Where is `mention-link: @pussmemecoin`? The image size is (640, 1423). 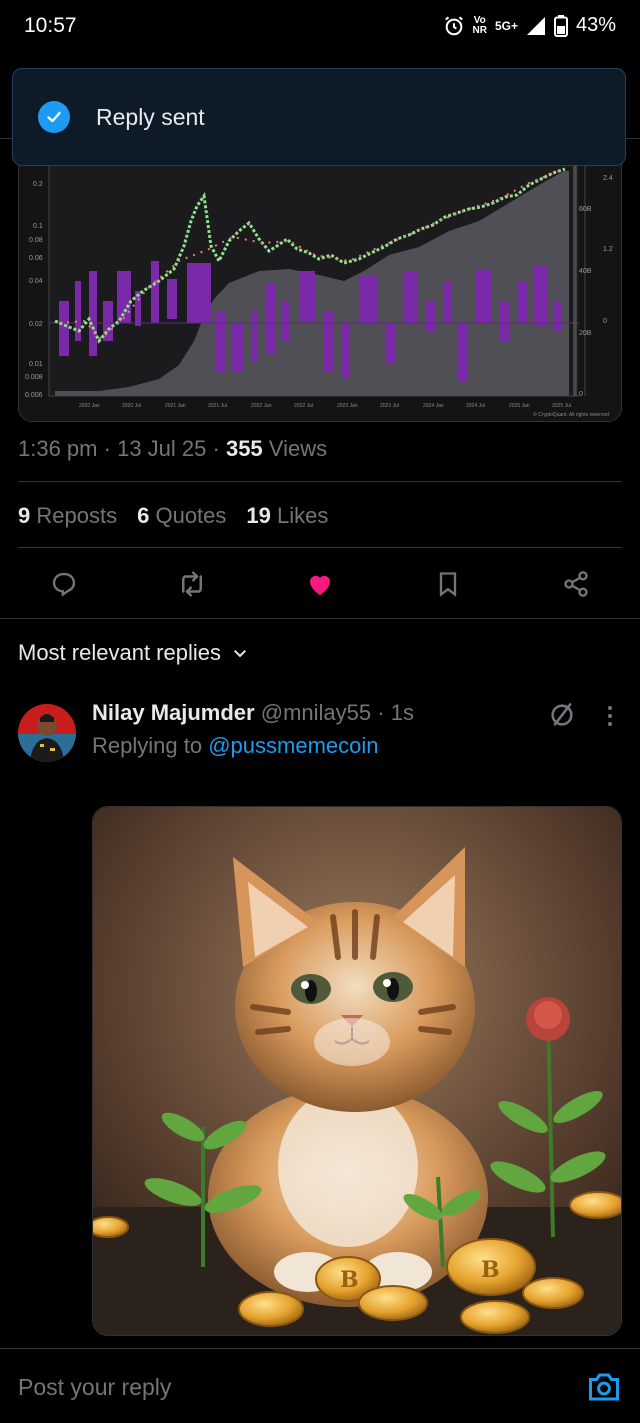 mention-link: @pussmemecoin is located at coordinates (293, 745).